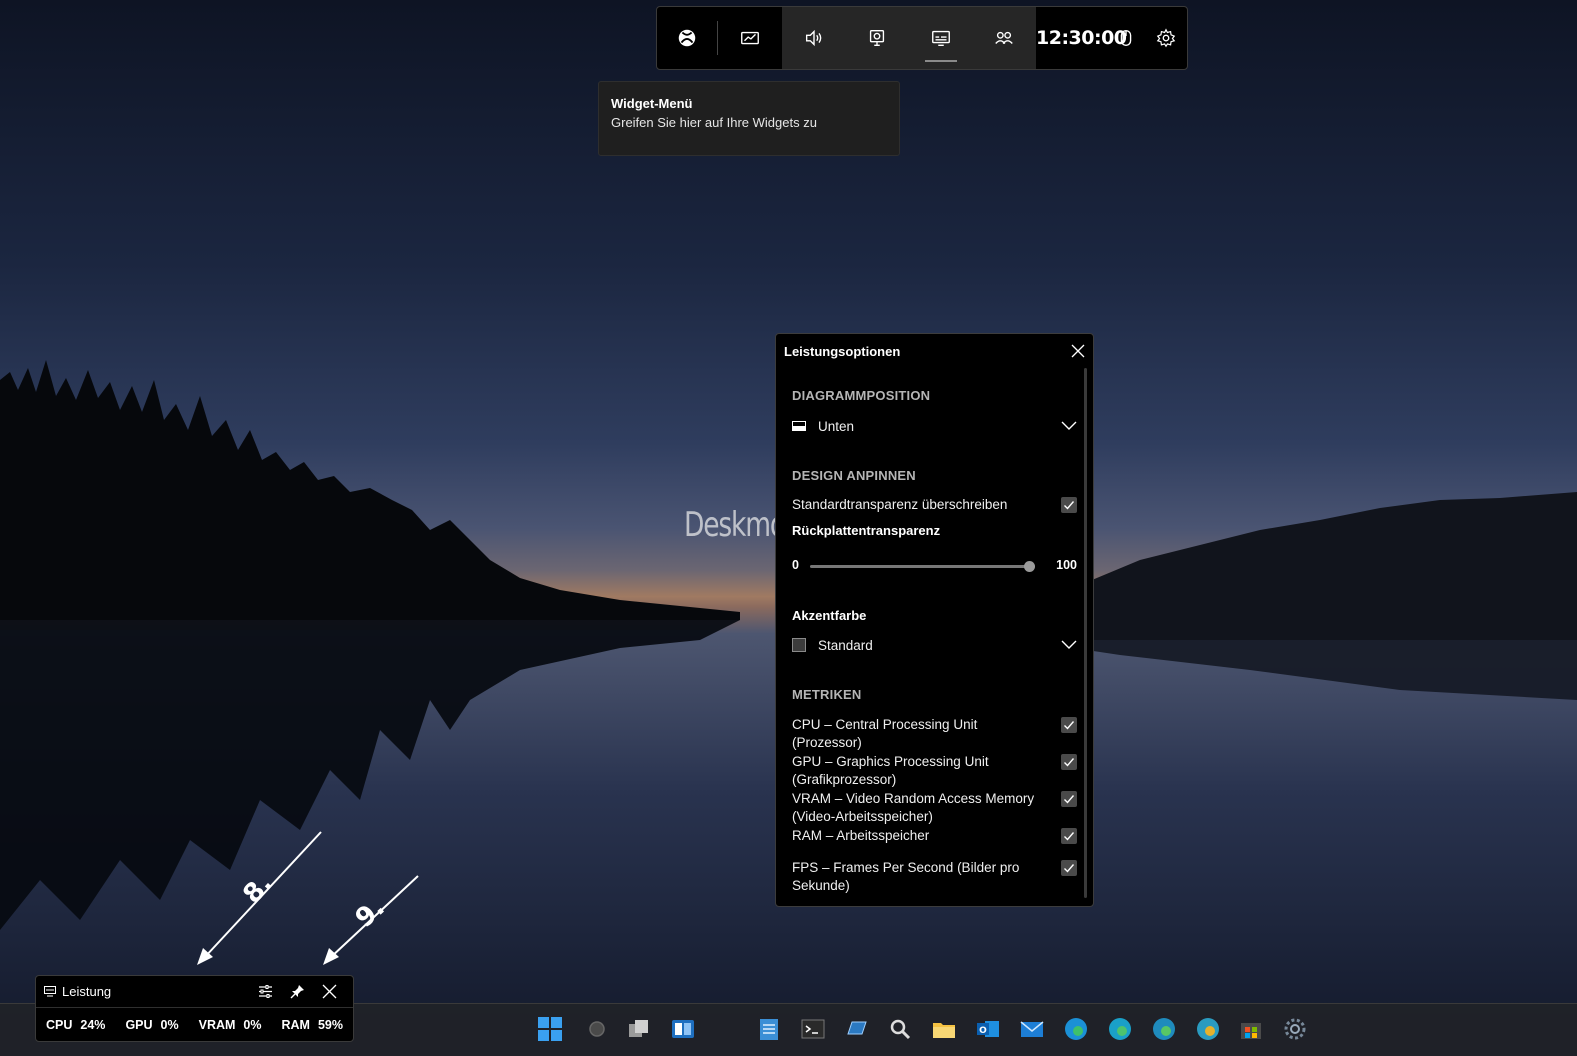  What do you see at coordinates (1208, 1029) in the screenshot?
I see `edge-canary-icon` at bounding box center [1208, 1029].